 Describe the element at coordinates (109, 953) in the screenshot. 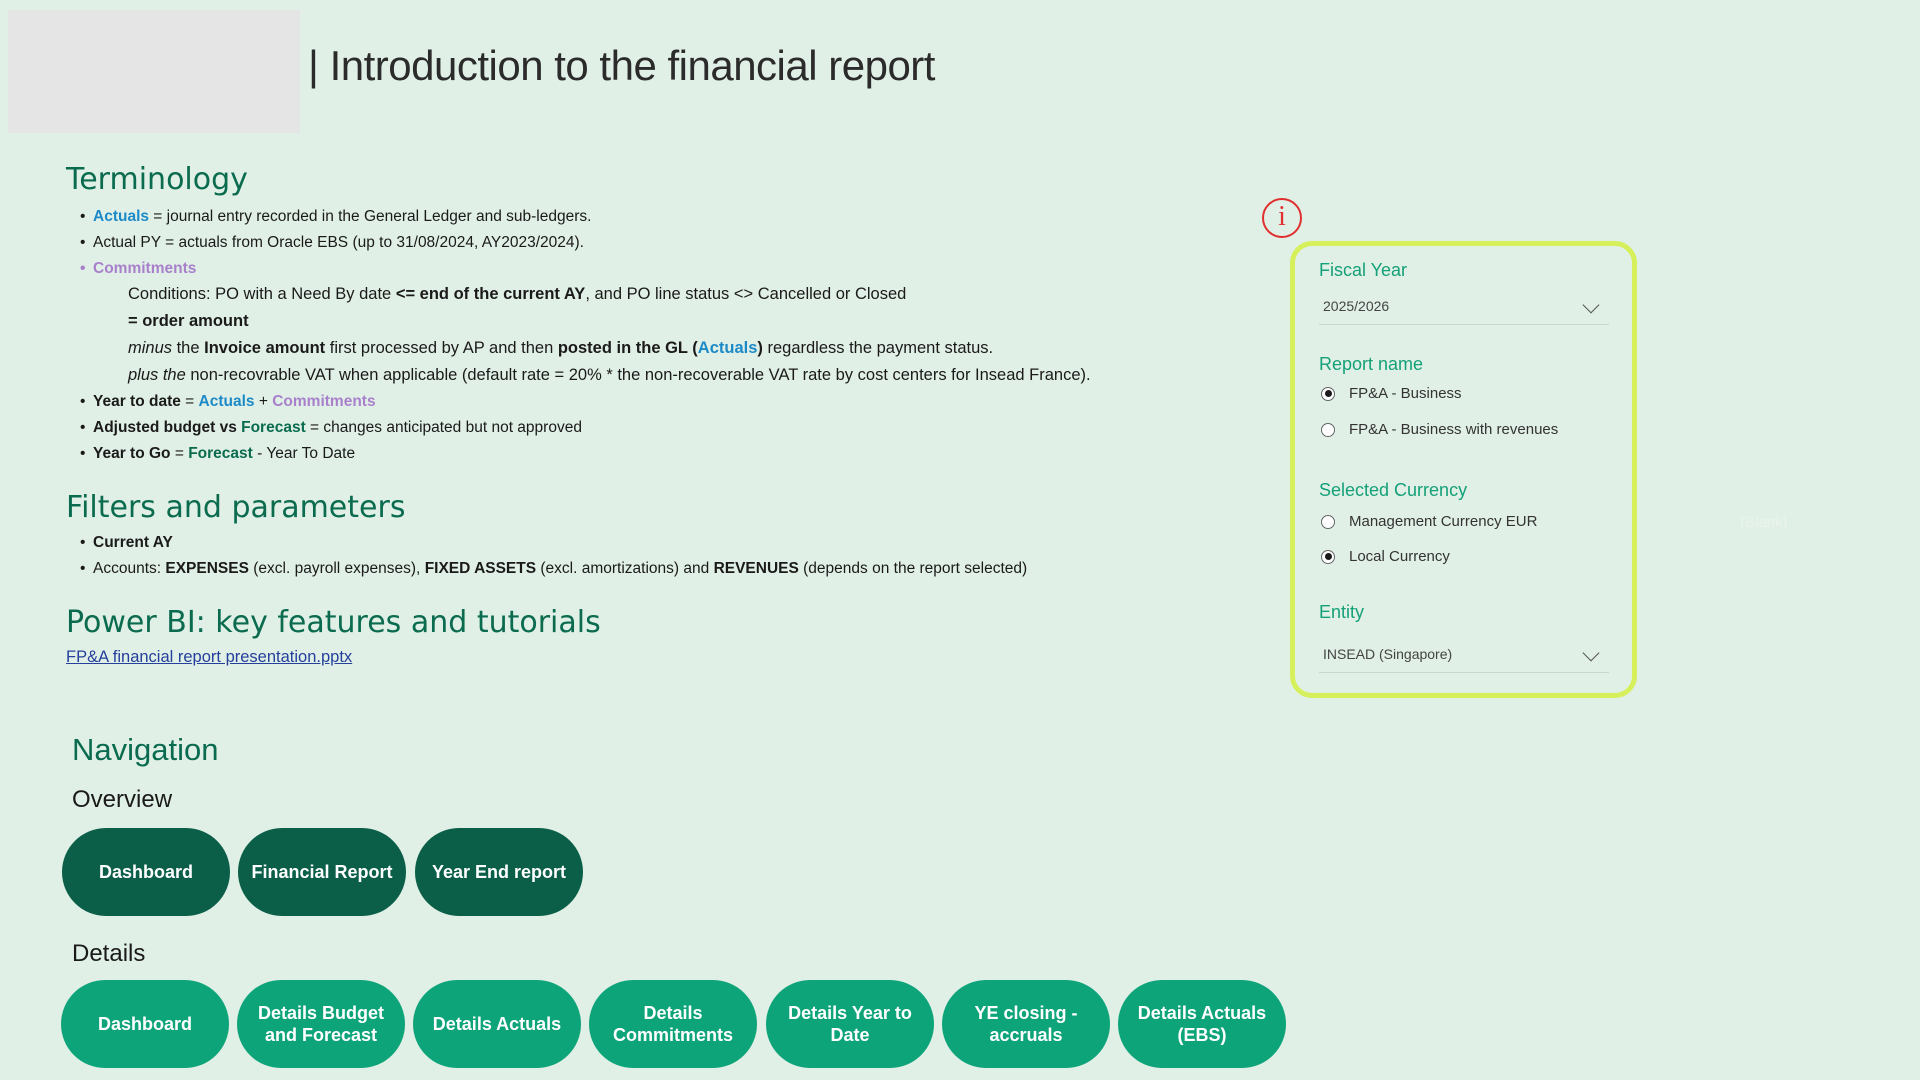

I see `details-label: Details` at that location.